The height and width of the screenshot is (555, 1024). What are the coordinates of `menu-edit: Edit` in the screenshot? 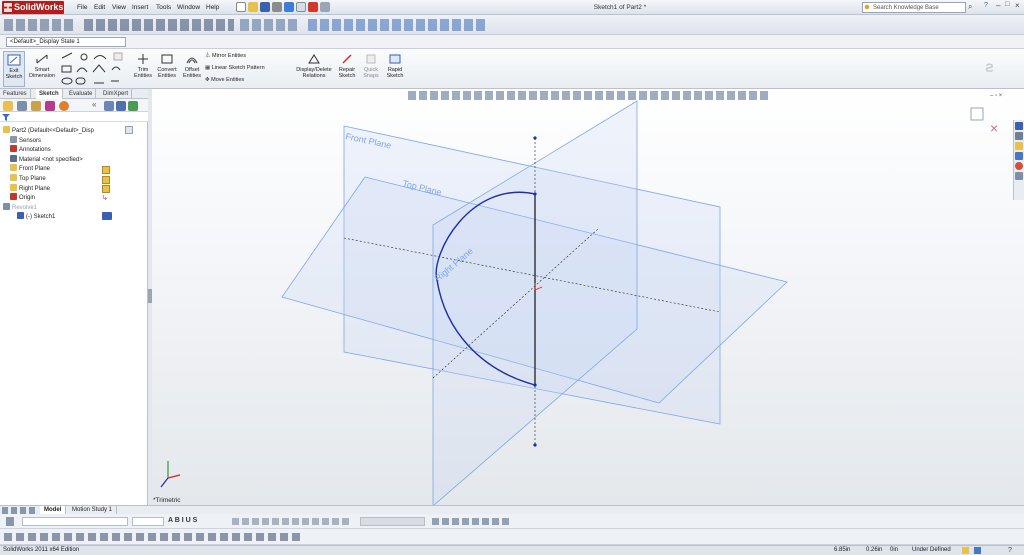 It's located at (99, 7).